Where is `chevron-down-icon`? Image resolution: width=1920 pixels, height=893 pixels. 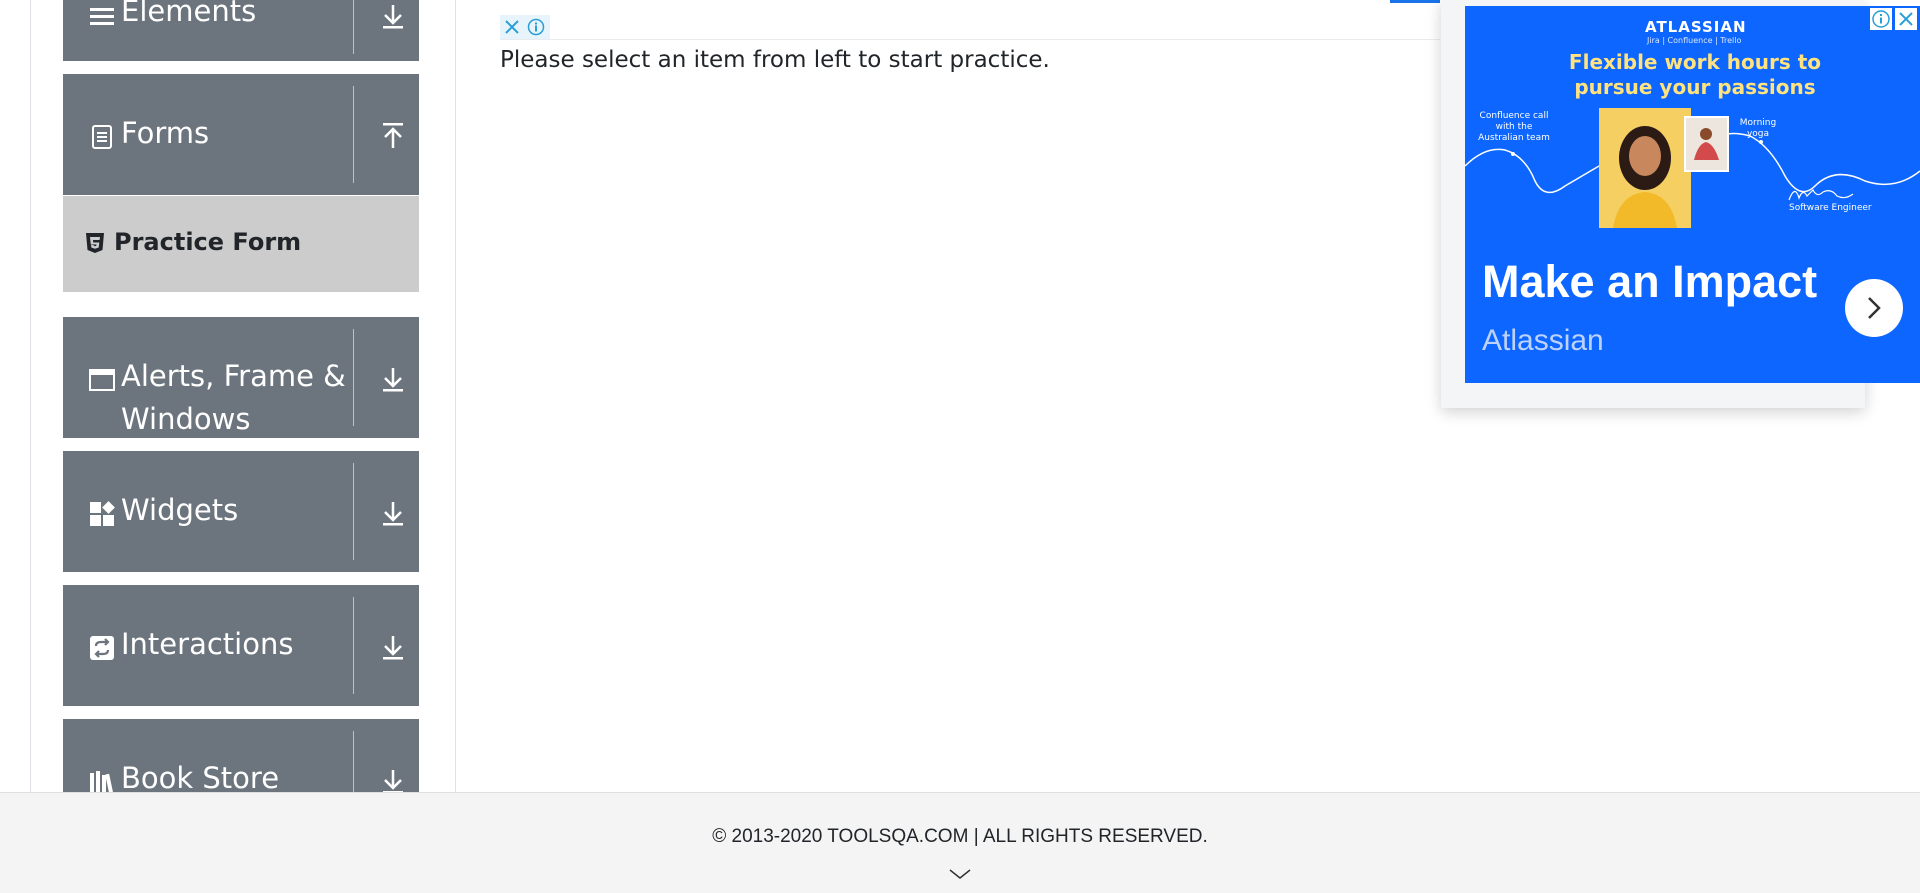 chevron-down-icon is located at coordinates (960, 875).